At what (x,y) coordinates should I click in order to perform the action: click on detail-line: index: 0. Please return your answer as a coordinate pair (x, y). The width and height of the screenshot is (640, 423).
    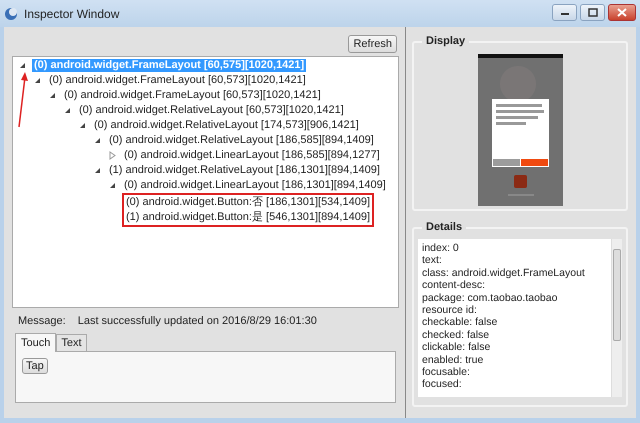
    Looking at the image, I should click on (441, 248).